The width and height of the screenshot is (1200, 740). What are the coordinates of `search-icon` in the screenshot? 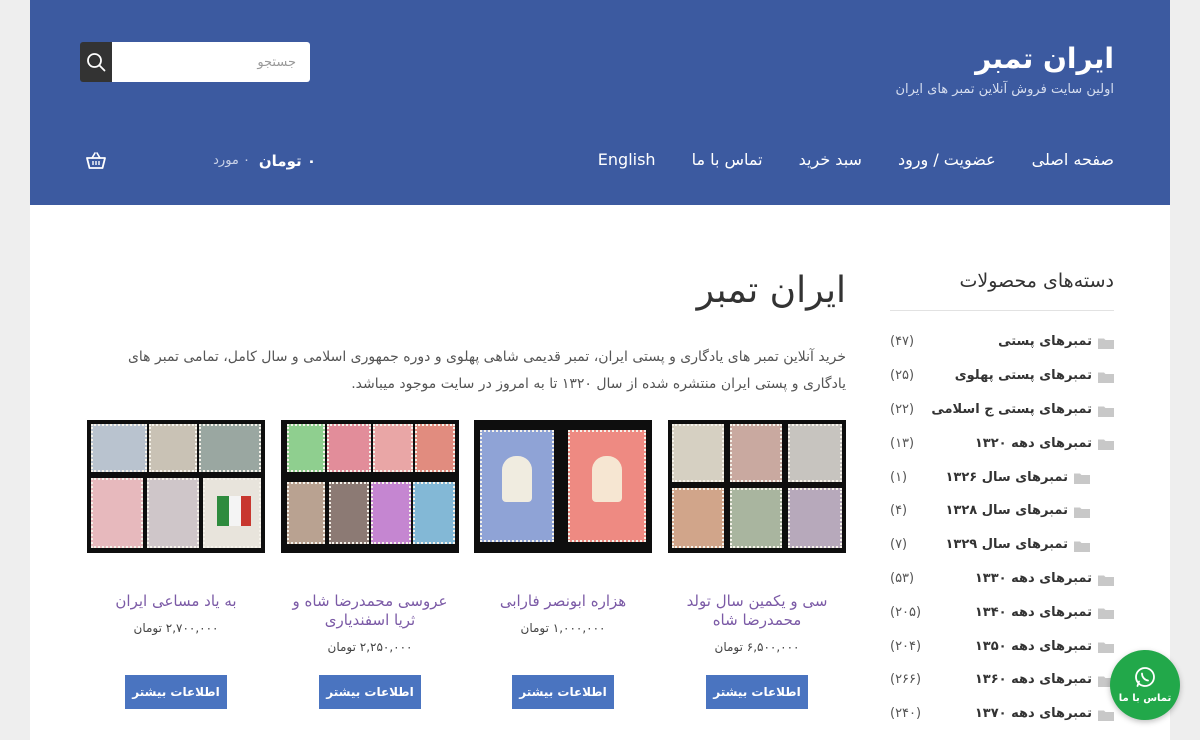 It's located at (96, 62).